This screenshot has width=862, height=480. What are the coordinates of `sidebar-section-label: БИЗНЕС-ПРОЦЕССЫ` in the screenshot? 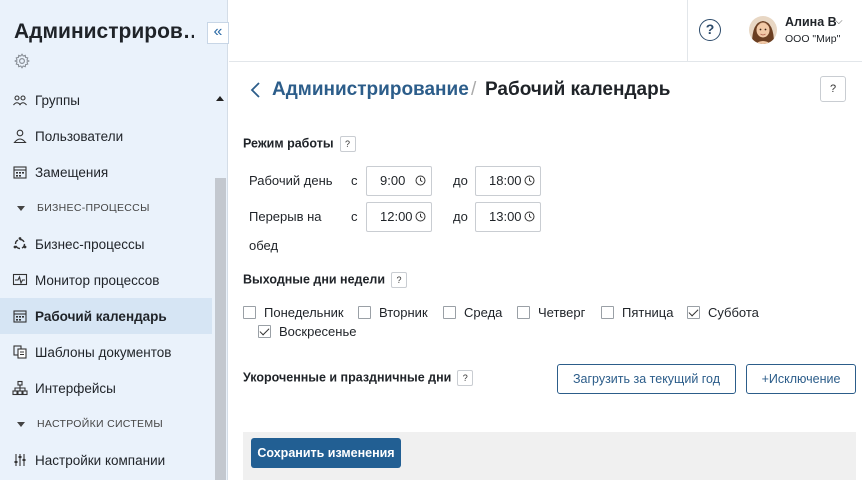 It's located at (93, 208).